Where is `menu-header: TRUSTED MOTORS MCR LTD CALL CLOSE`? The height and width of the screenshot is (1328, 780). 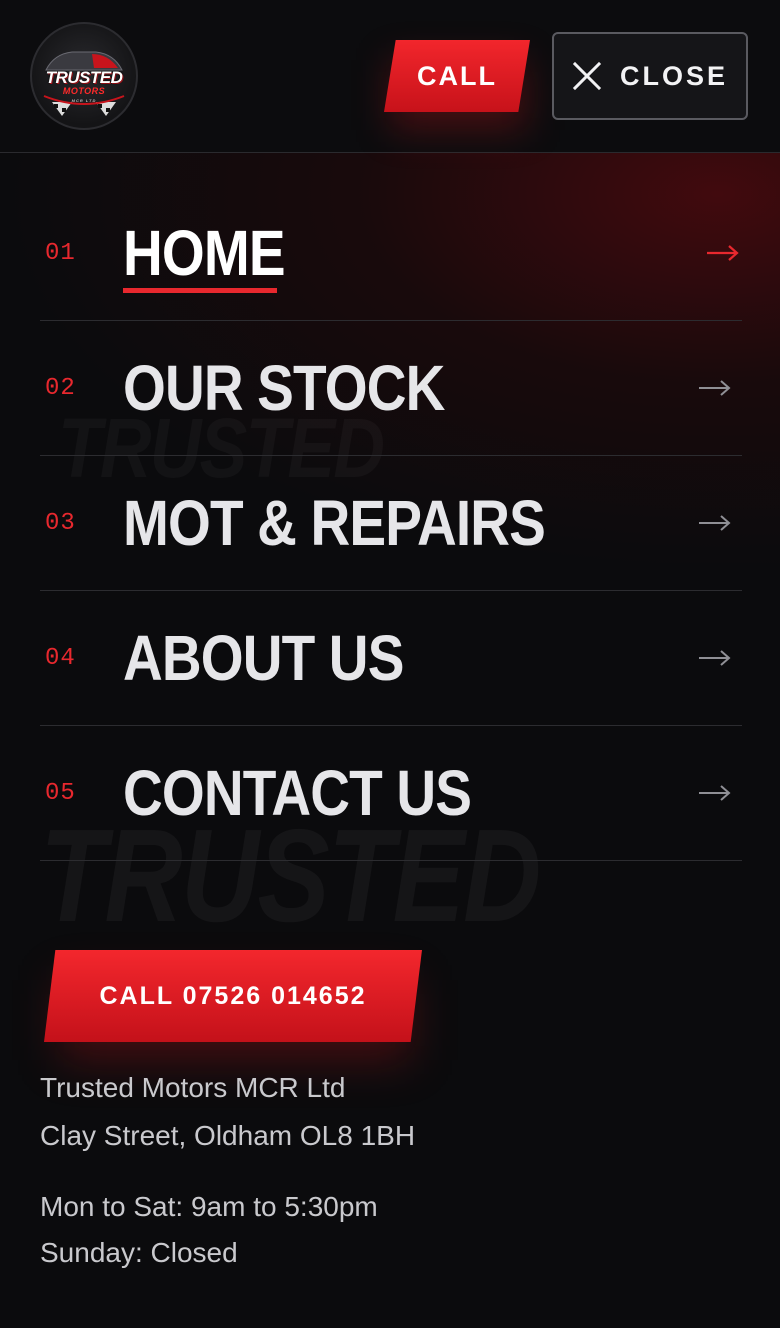 menu-header: TRUSTED MOTORS MCR LTD CALL CLOSE is located at coordinates (390, 76).